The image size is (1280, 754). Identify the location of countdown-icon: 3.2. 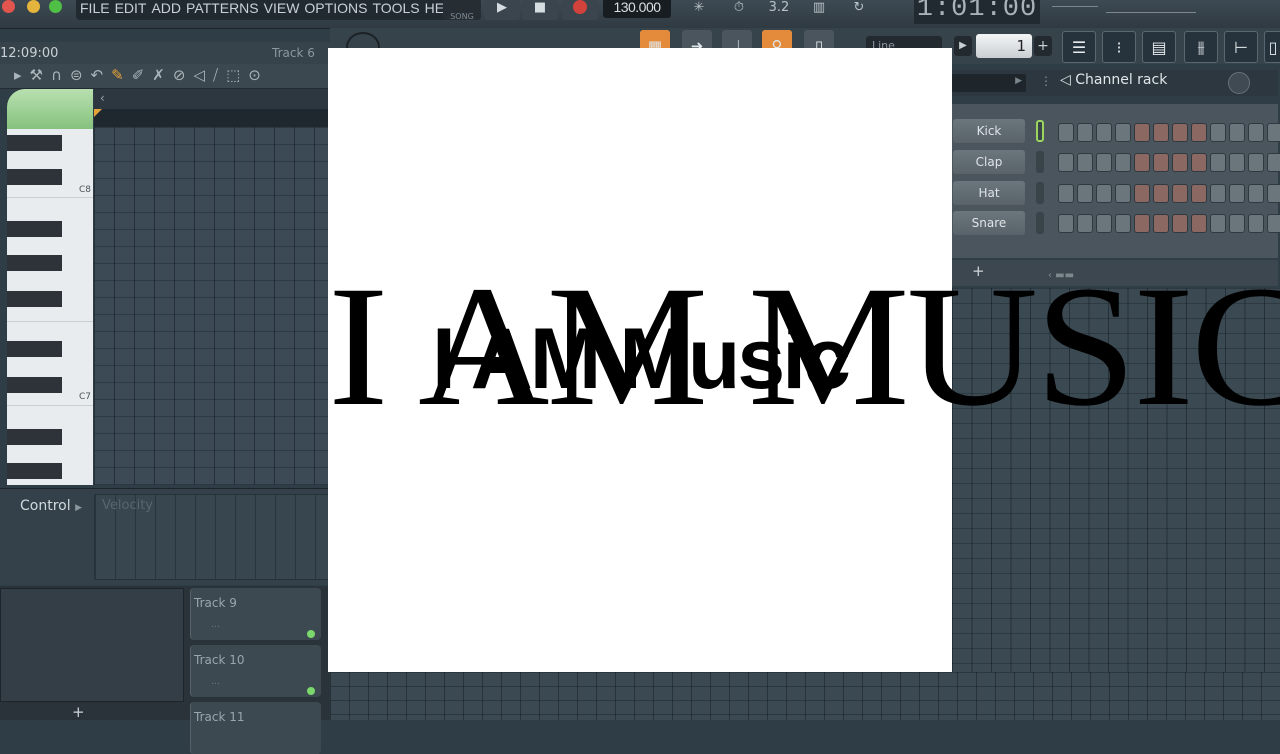
(779, 10).